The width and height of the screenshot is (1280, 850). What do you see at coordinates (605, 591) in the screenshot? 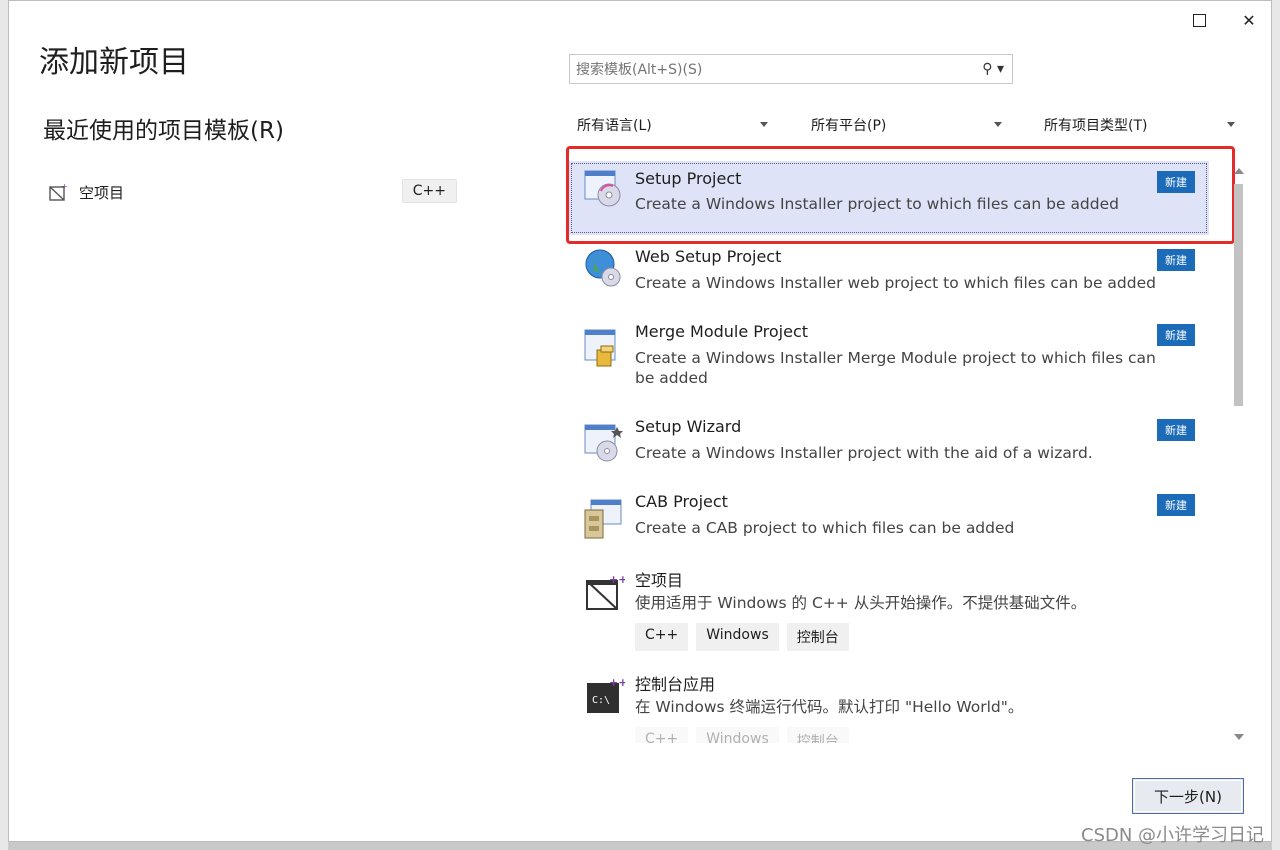
I see `empty-cpp-project-icon: ++` at bounding box center [605, 591].